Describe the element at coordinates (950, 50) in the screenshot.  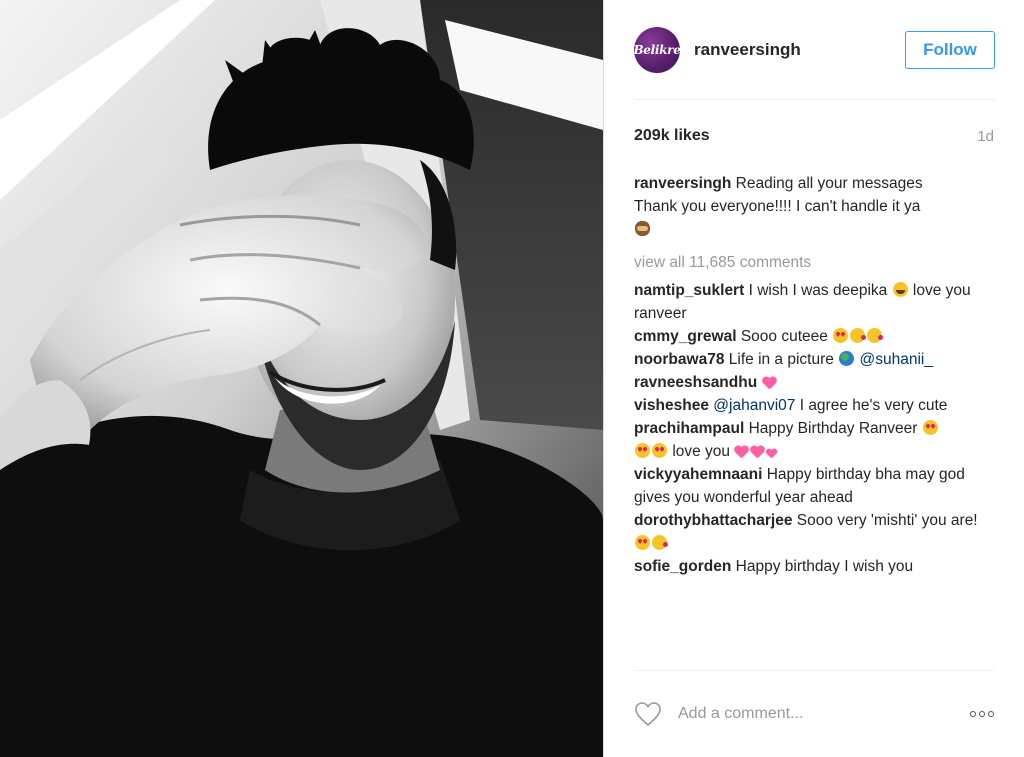
I see `follow-button: Follow` at that location.